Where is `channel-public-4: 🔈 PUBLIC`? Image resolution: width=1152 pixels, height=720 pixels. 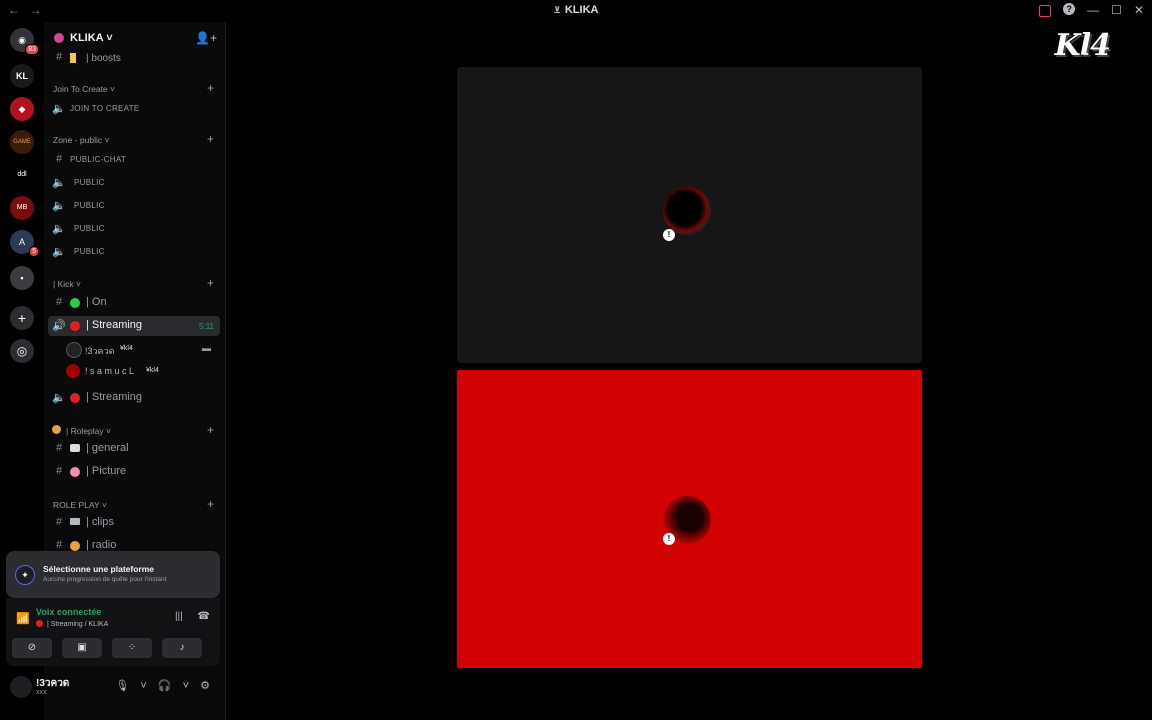 channel-public-4: 🔈 PUBLIC is located at coordinates (134, 252).